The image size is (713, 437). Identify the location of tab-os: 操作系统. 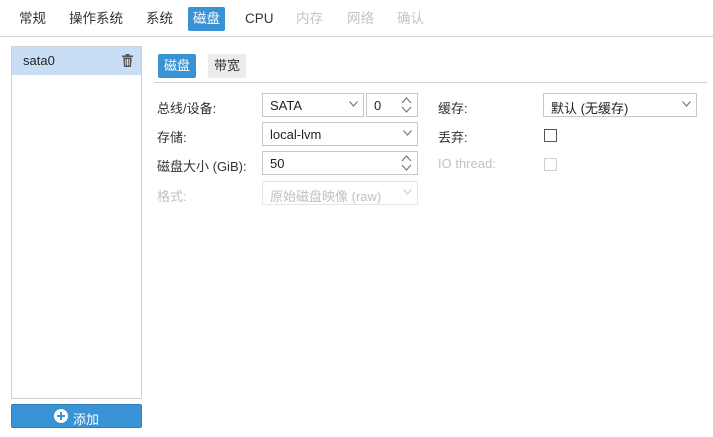
(96, 19).